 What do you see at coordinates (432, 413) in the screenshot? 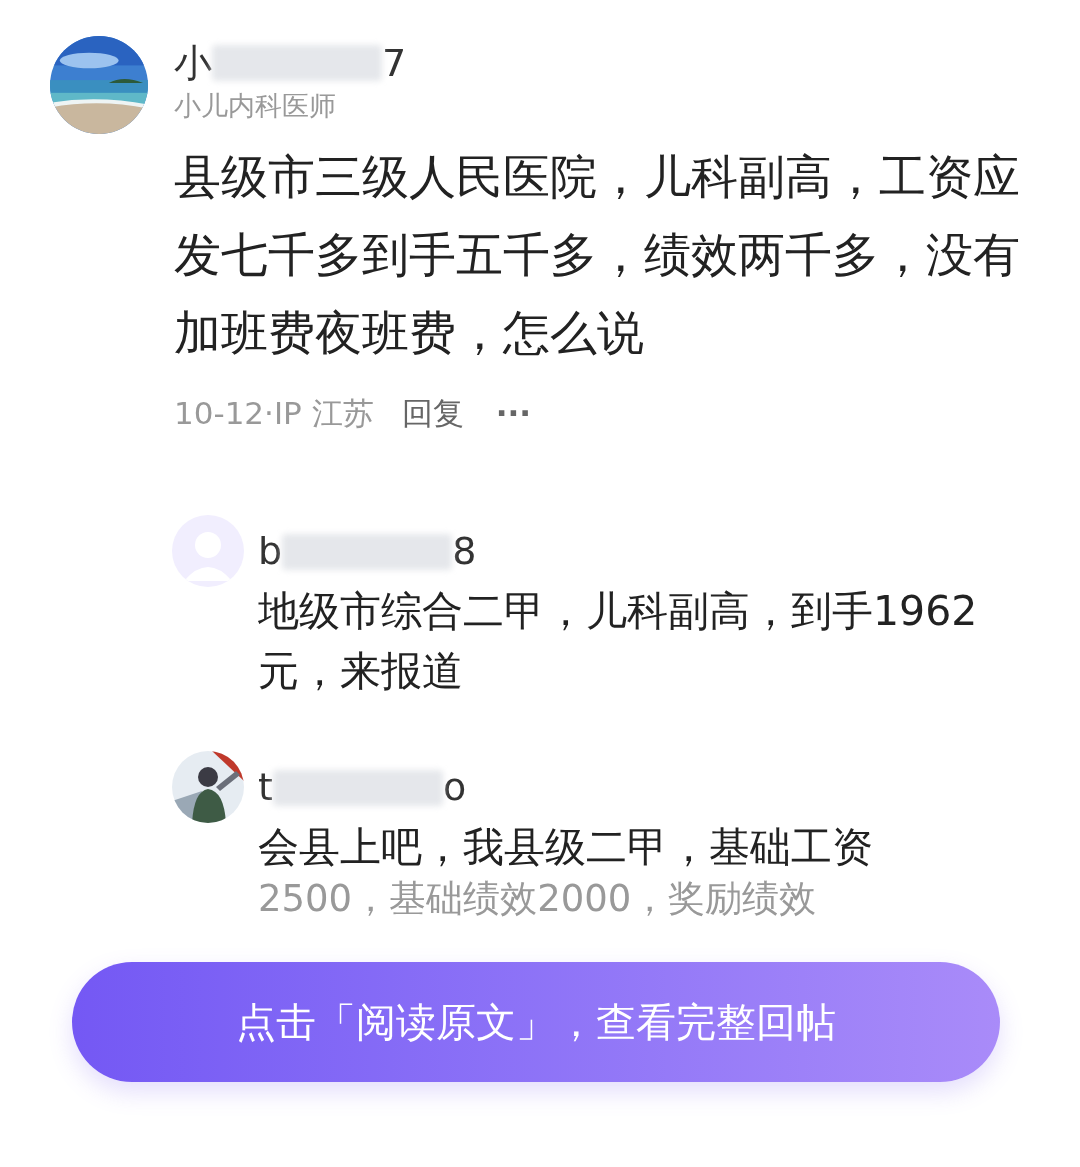
I see `reply-link: 回复` at bounding box center [432, 413].